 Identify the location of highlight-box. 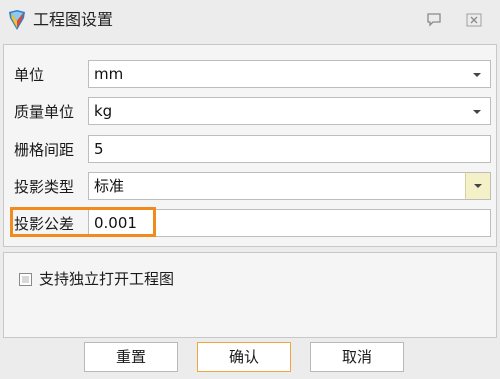
(83, 222).